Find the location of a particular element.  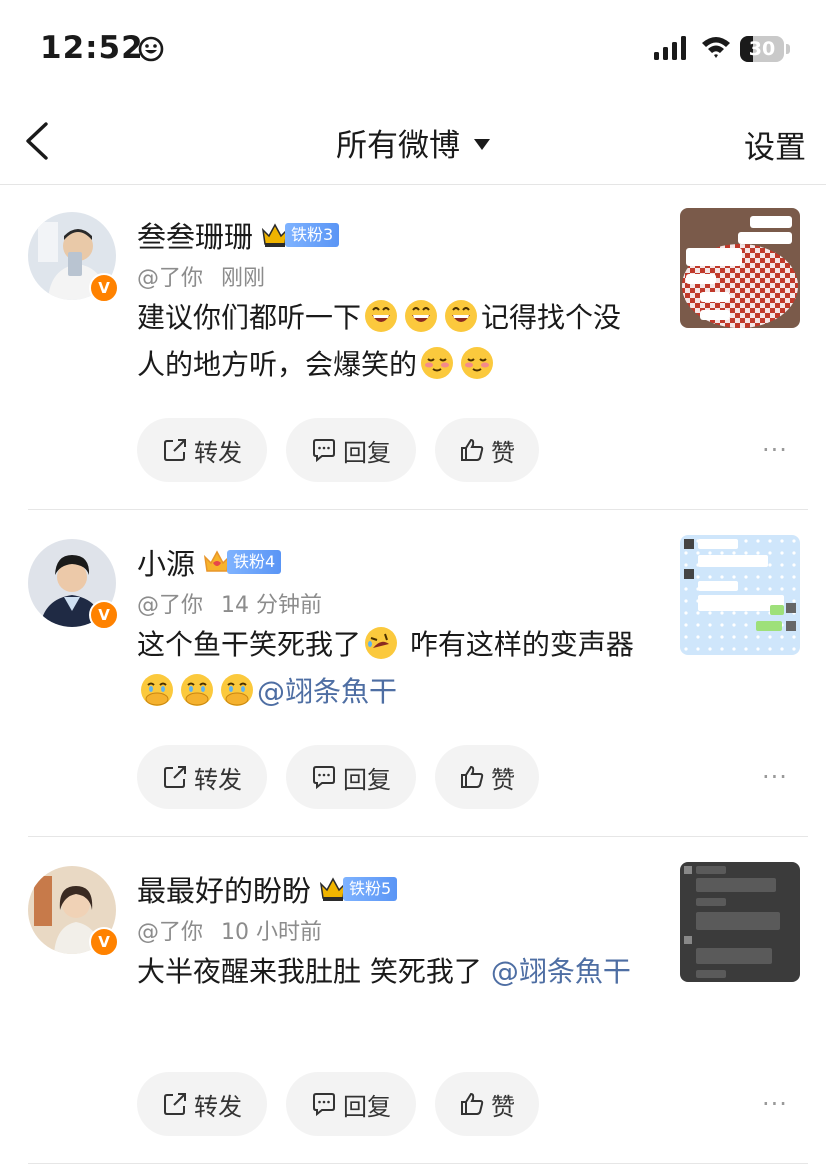

username: 小源 is located at coordinates (166, 562).